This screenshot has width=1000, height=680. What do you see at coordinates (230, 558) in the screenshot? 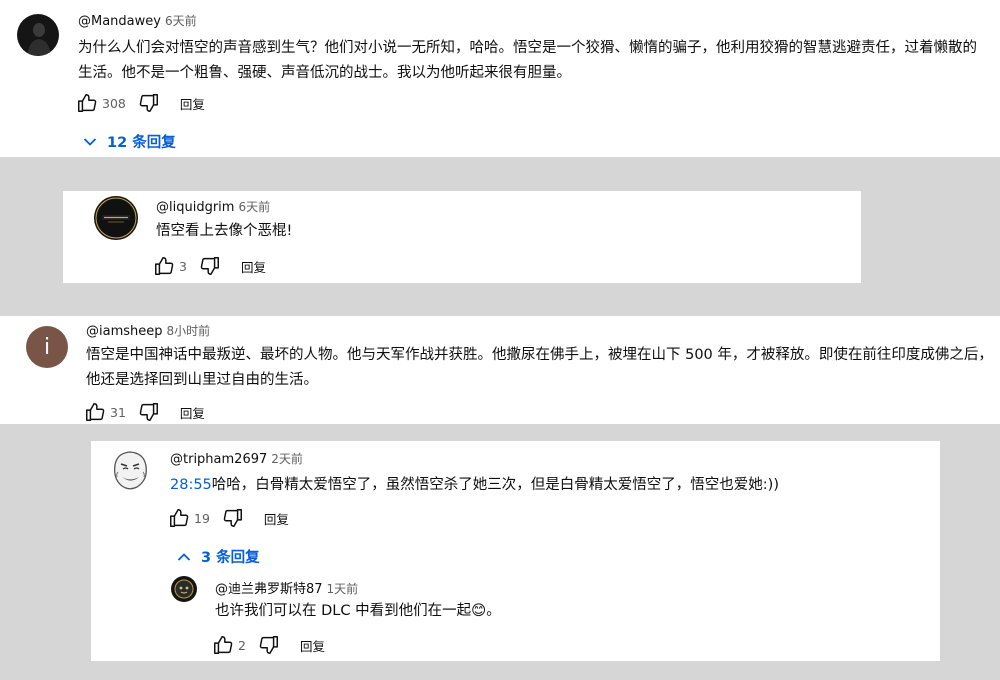
I see `replies-toggle-label: 3 条回复` at bounding box center [230, 558].